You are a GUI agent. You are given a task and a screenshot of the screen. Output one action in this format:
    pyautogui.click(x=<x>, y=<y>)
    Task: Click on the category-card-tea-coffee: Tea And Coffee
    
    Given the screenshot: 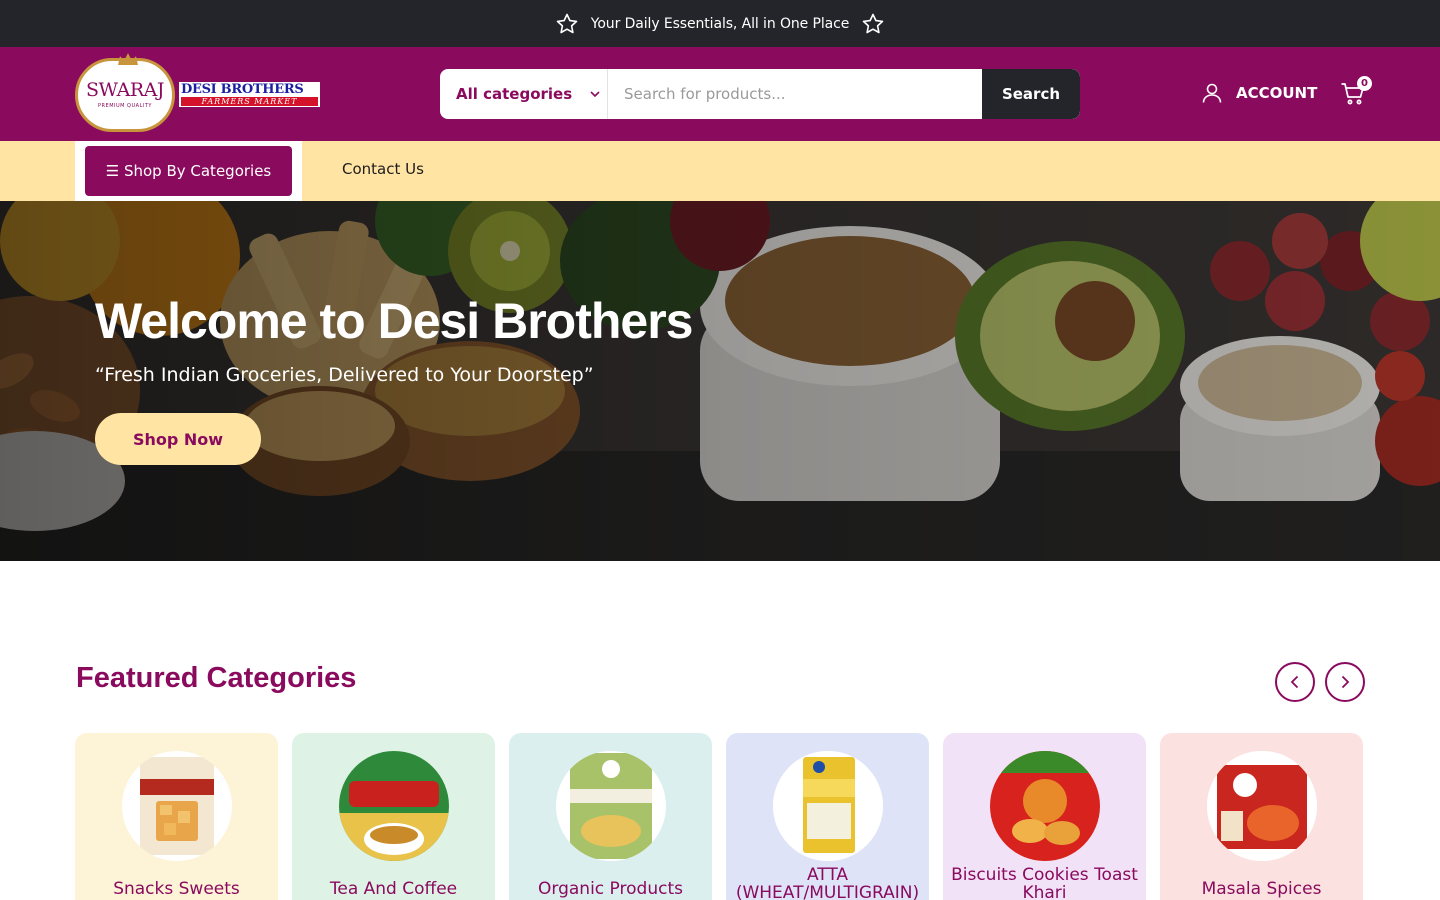 What is the action you would take?
    pyautogui.click(x=393, y=816)
    